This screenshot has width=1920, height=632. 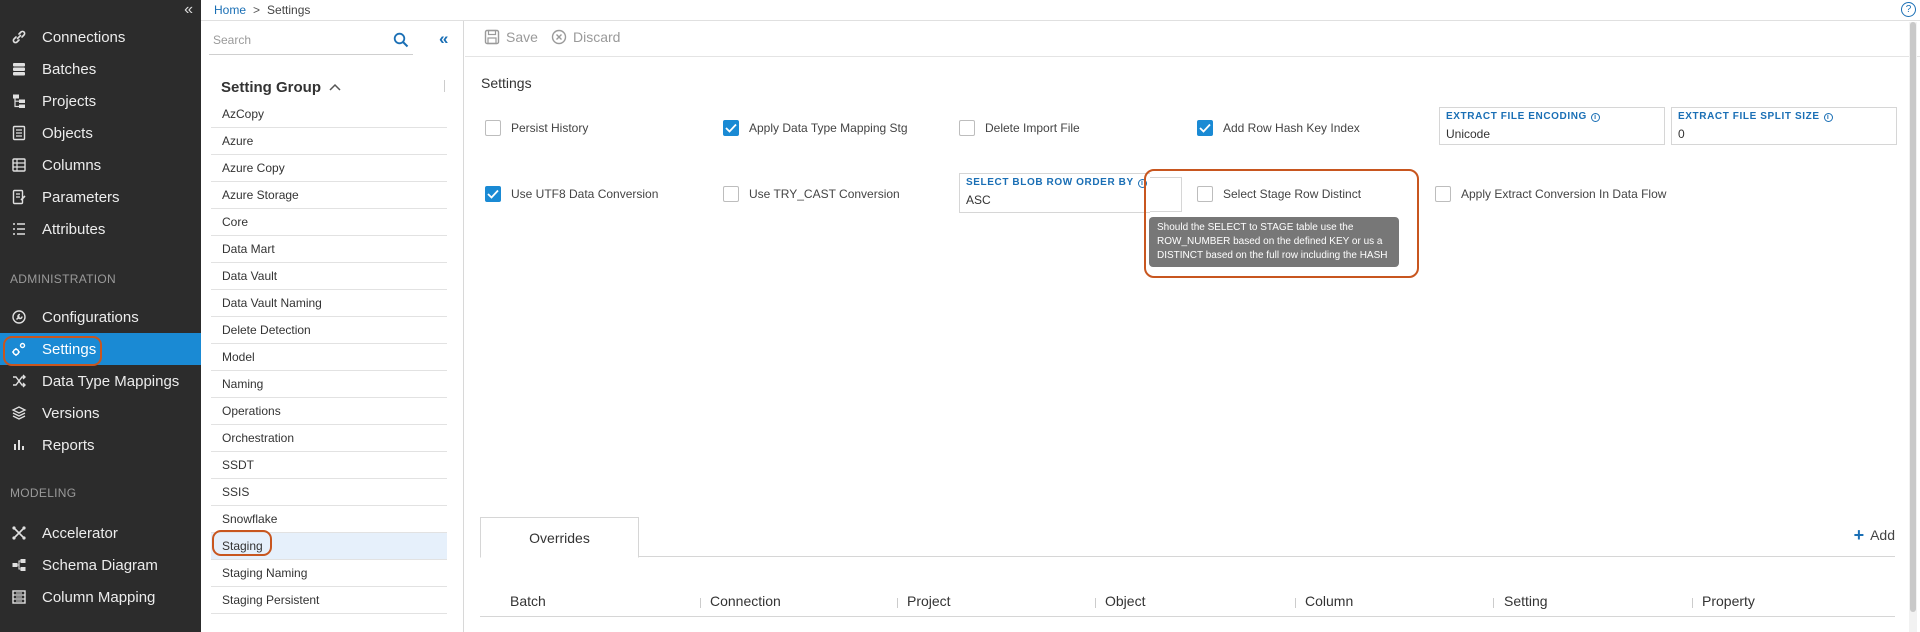 What do you see at coordinates (329, 303) in the screenshot?
I see `group-item-data-vault-naming: Data Vault Naming` at bounding box center [329, 303].